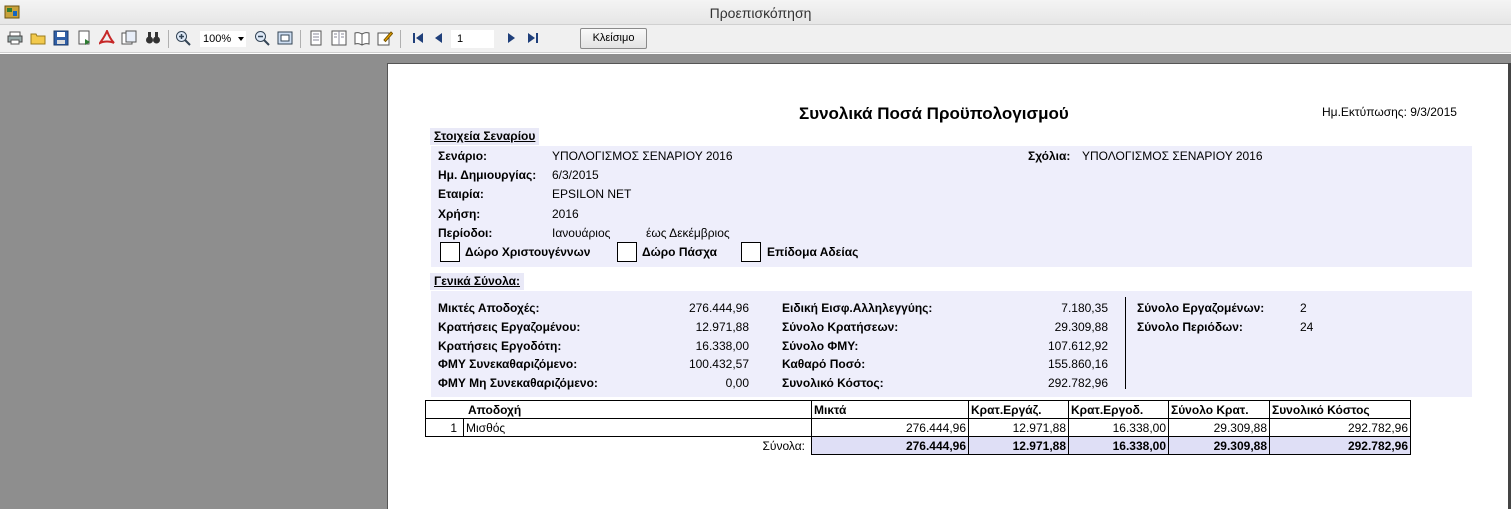 This screenshot has height=509, width=1511. I want to click on total-label: Κρατήσεις Εργαζομένου:, so click(509, 327).